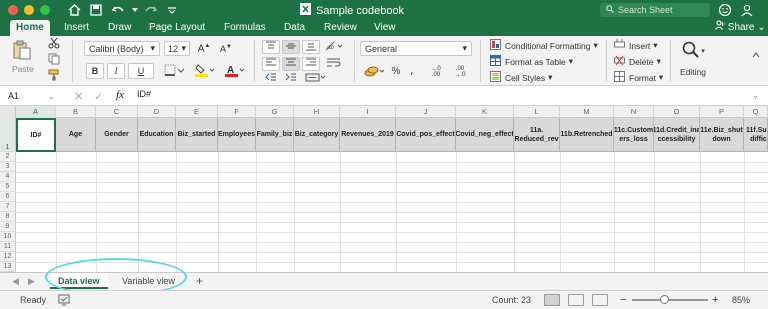  What do you see at coordinates (197, 135) in the screenshot?
I see `header-cell-biz-started: Biz_started` at bounding box center [197, 135].